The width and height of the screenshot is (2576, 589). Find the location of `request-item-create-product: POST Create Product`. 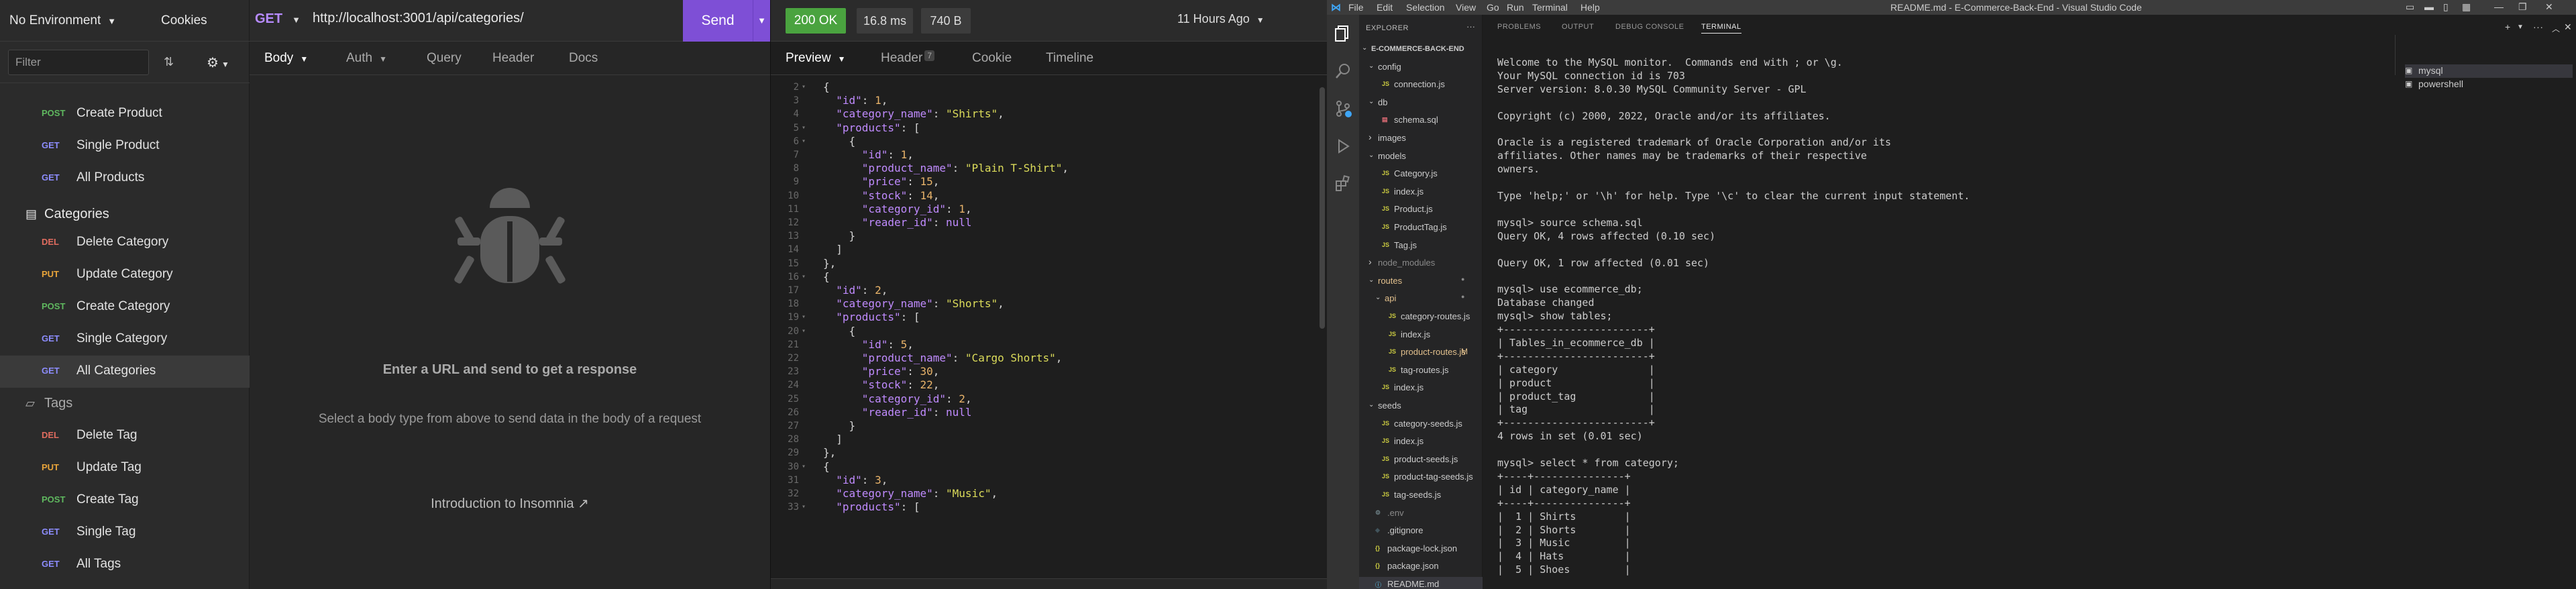

request-item-create-product: POST Create Product is located at coordinates (125, 114).